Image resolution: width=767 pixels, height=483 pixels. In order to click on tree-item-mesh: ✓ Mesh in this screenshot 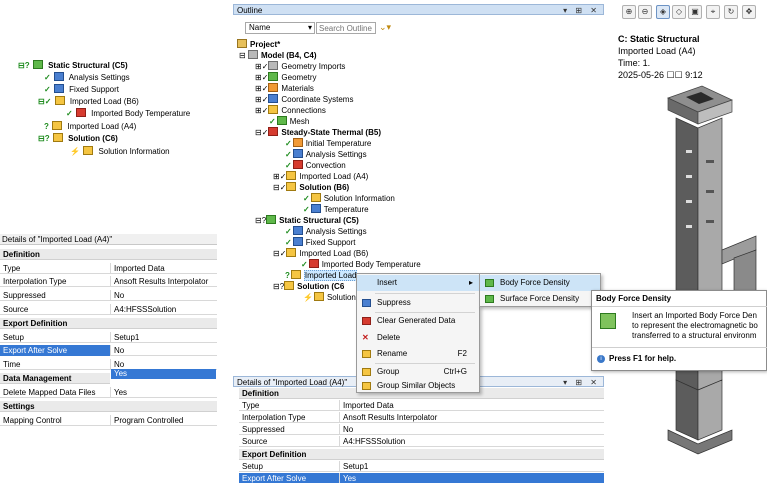, I will do `click(289, 121)`.